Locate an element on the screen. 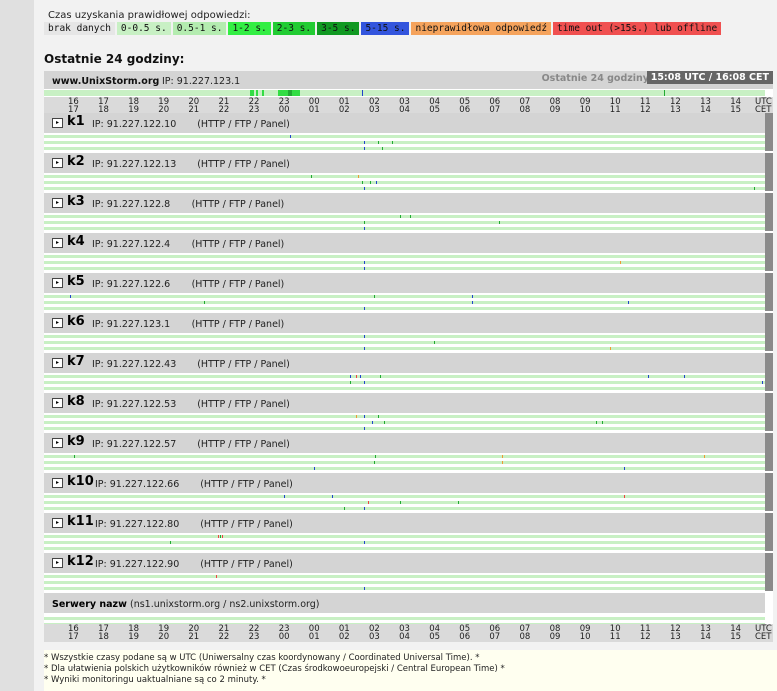  hour-label: 04 05 is located at coordinates (434, 106).